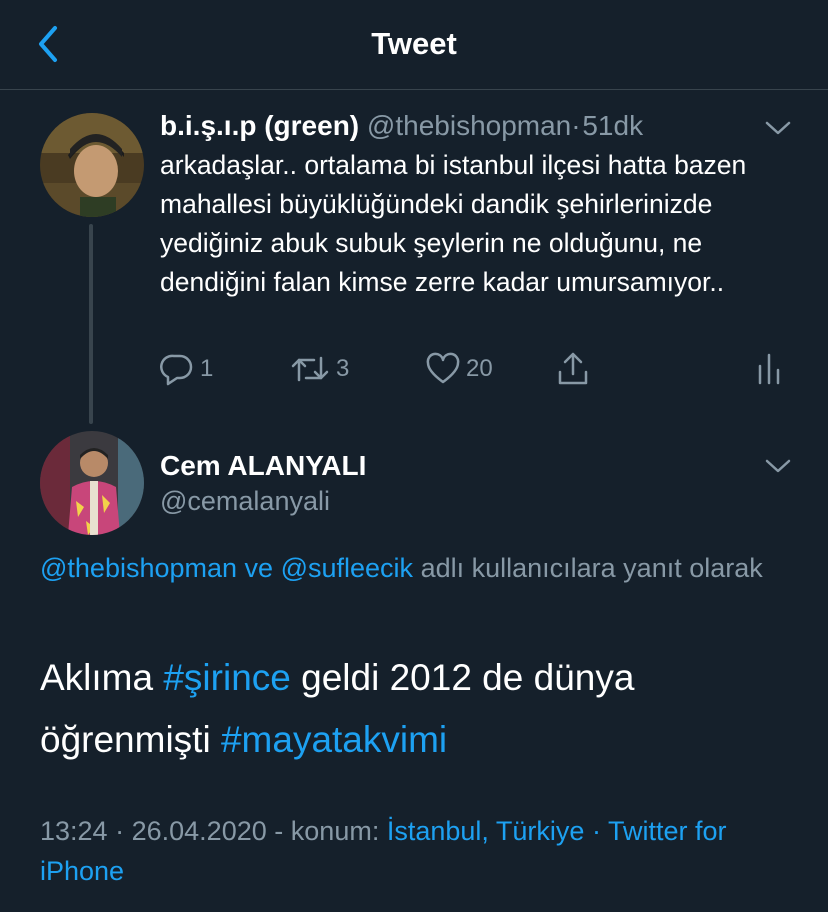 The image size is (828, 912). I want to click on retweet-count: 3, so click(343, 368).